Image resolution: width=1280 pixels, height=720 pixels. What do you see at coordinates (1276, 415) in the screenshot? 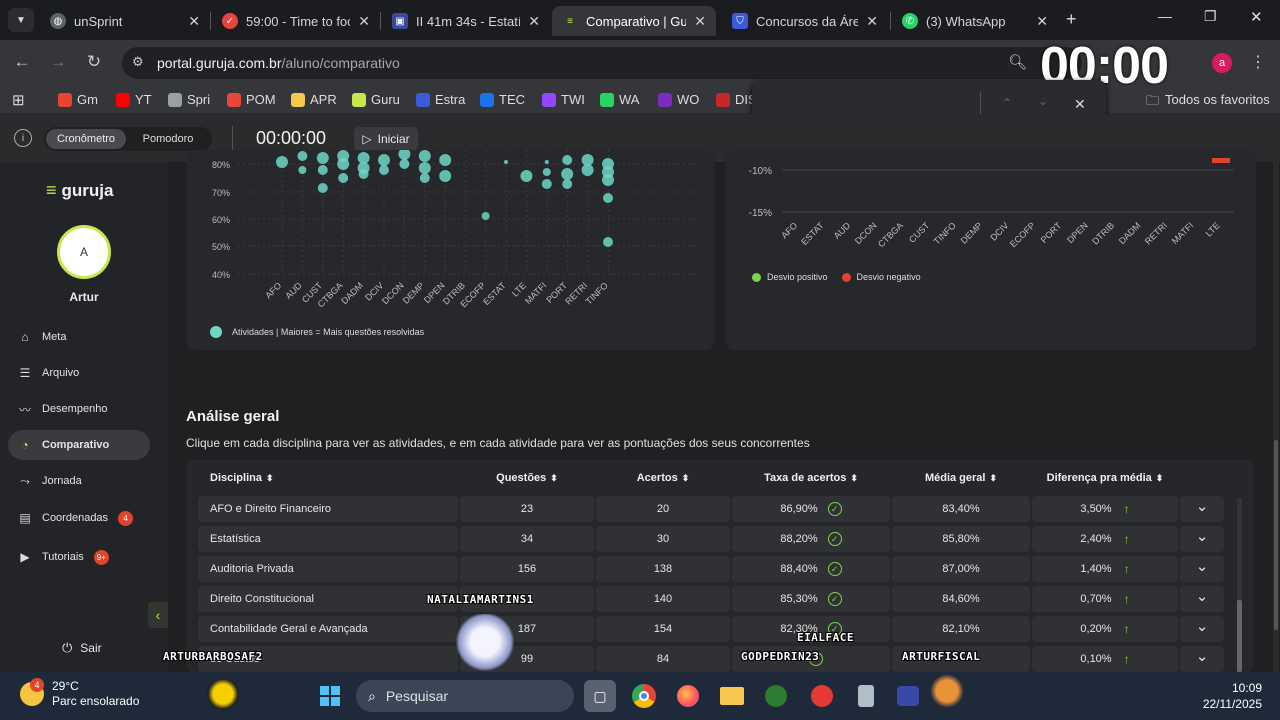
I see `page-scrollbar` at bounding box center [1276, 415].